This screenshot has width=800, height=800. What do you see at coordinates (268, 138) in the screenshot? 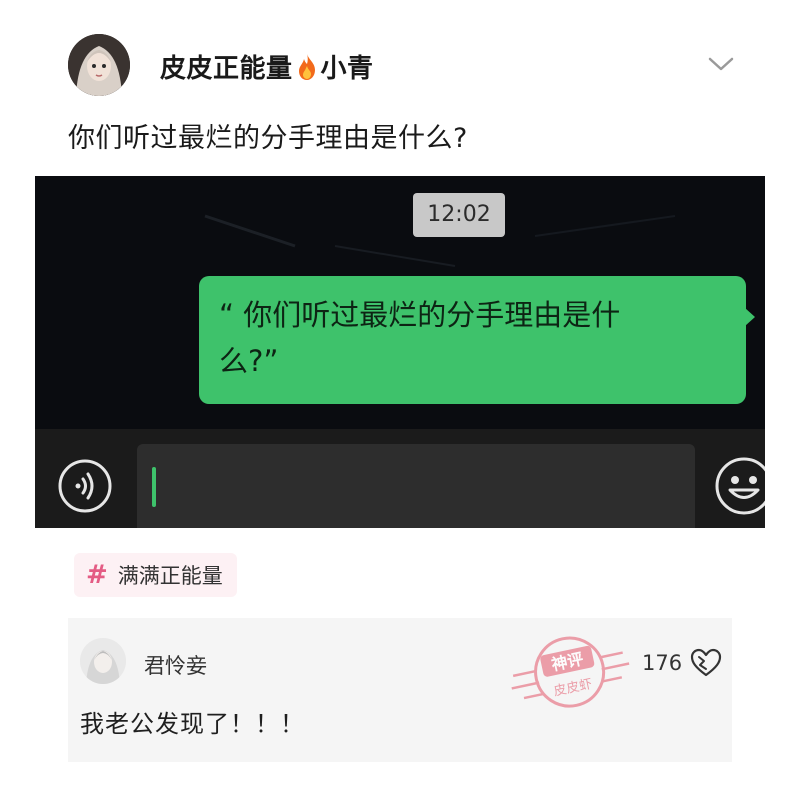
I see `post-title: 你们听过最烂的分手理由是什么?` at bounding box center [268, 138].